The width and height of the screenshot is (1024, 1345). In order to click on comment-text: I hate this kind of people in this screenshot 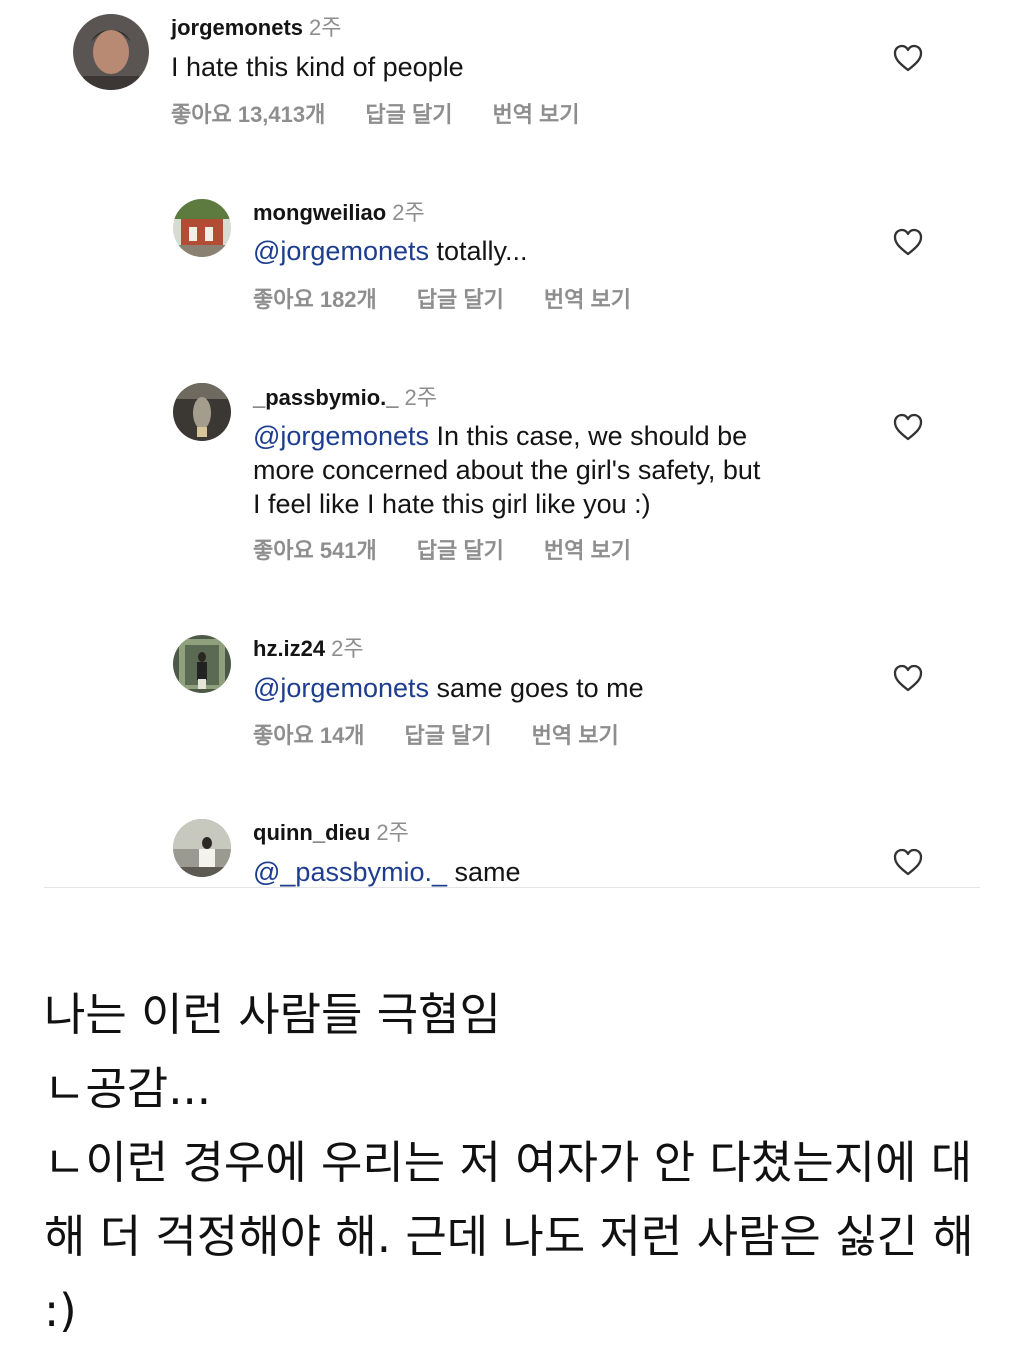, I will do `click(317, 67)`.